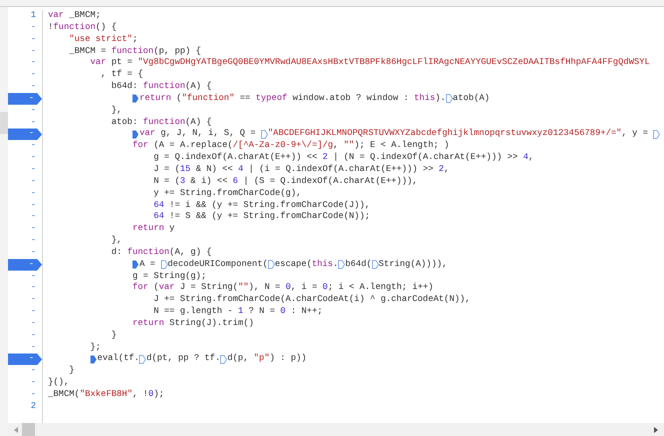 The width and height of the screenshot is (664, 436). What do you see at coordinates (306, 264) in the screenshot?
I see `code-text: escape(this.` at bounding box center [306, 264].